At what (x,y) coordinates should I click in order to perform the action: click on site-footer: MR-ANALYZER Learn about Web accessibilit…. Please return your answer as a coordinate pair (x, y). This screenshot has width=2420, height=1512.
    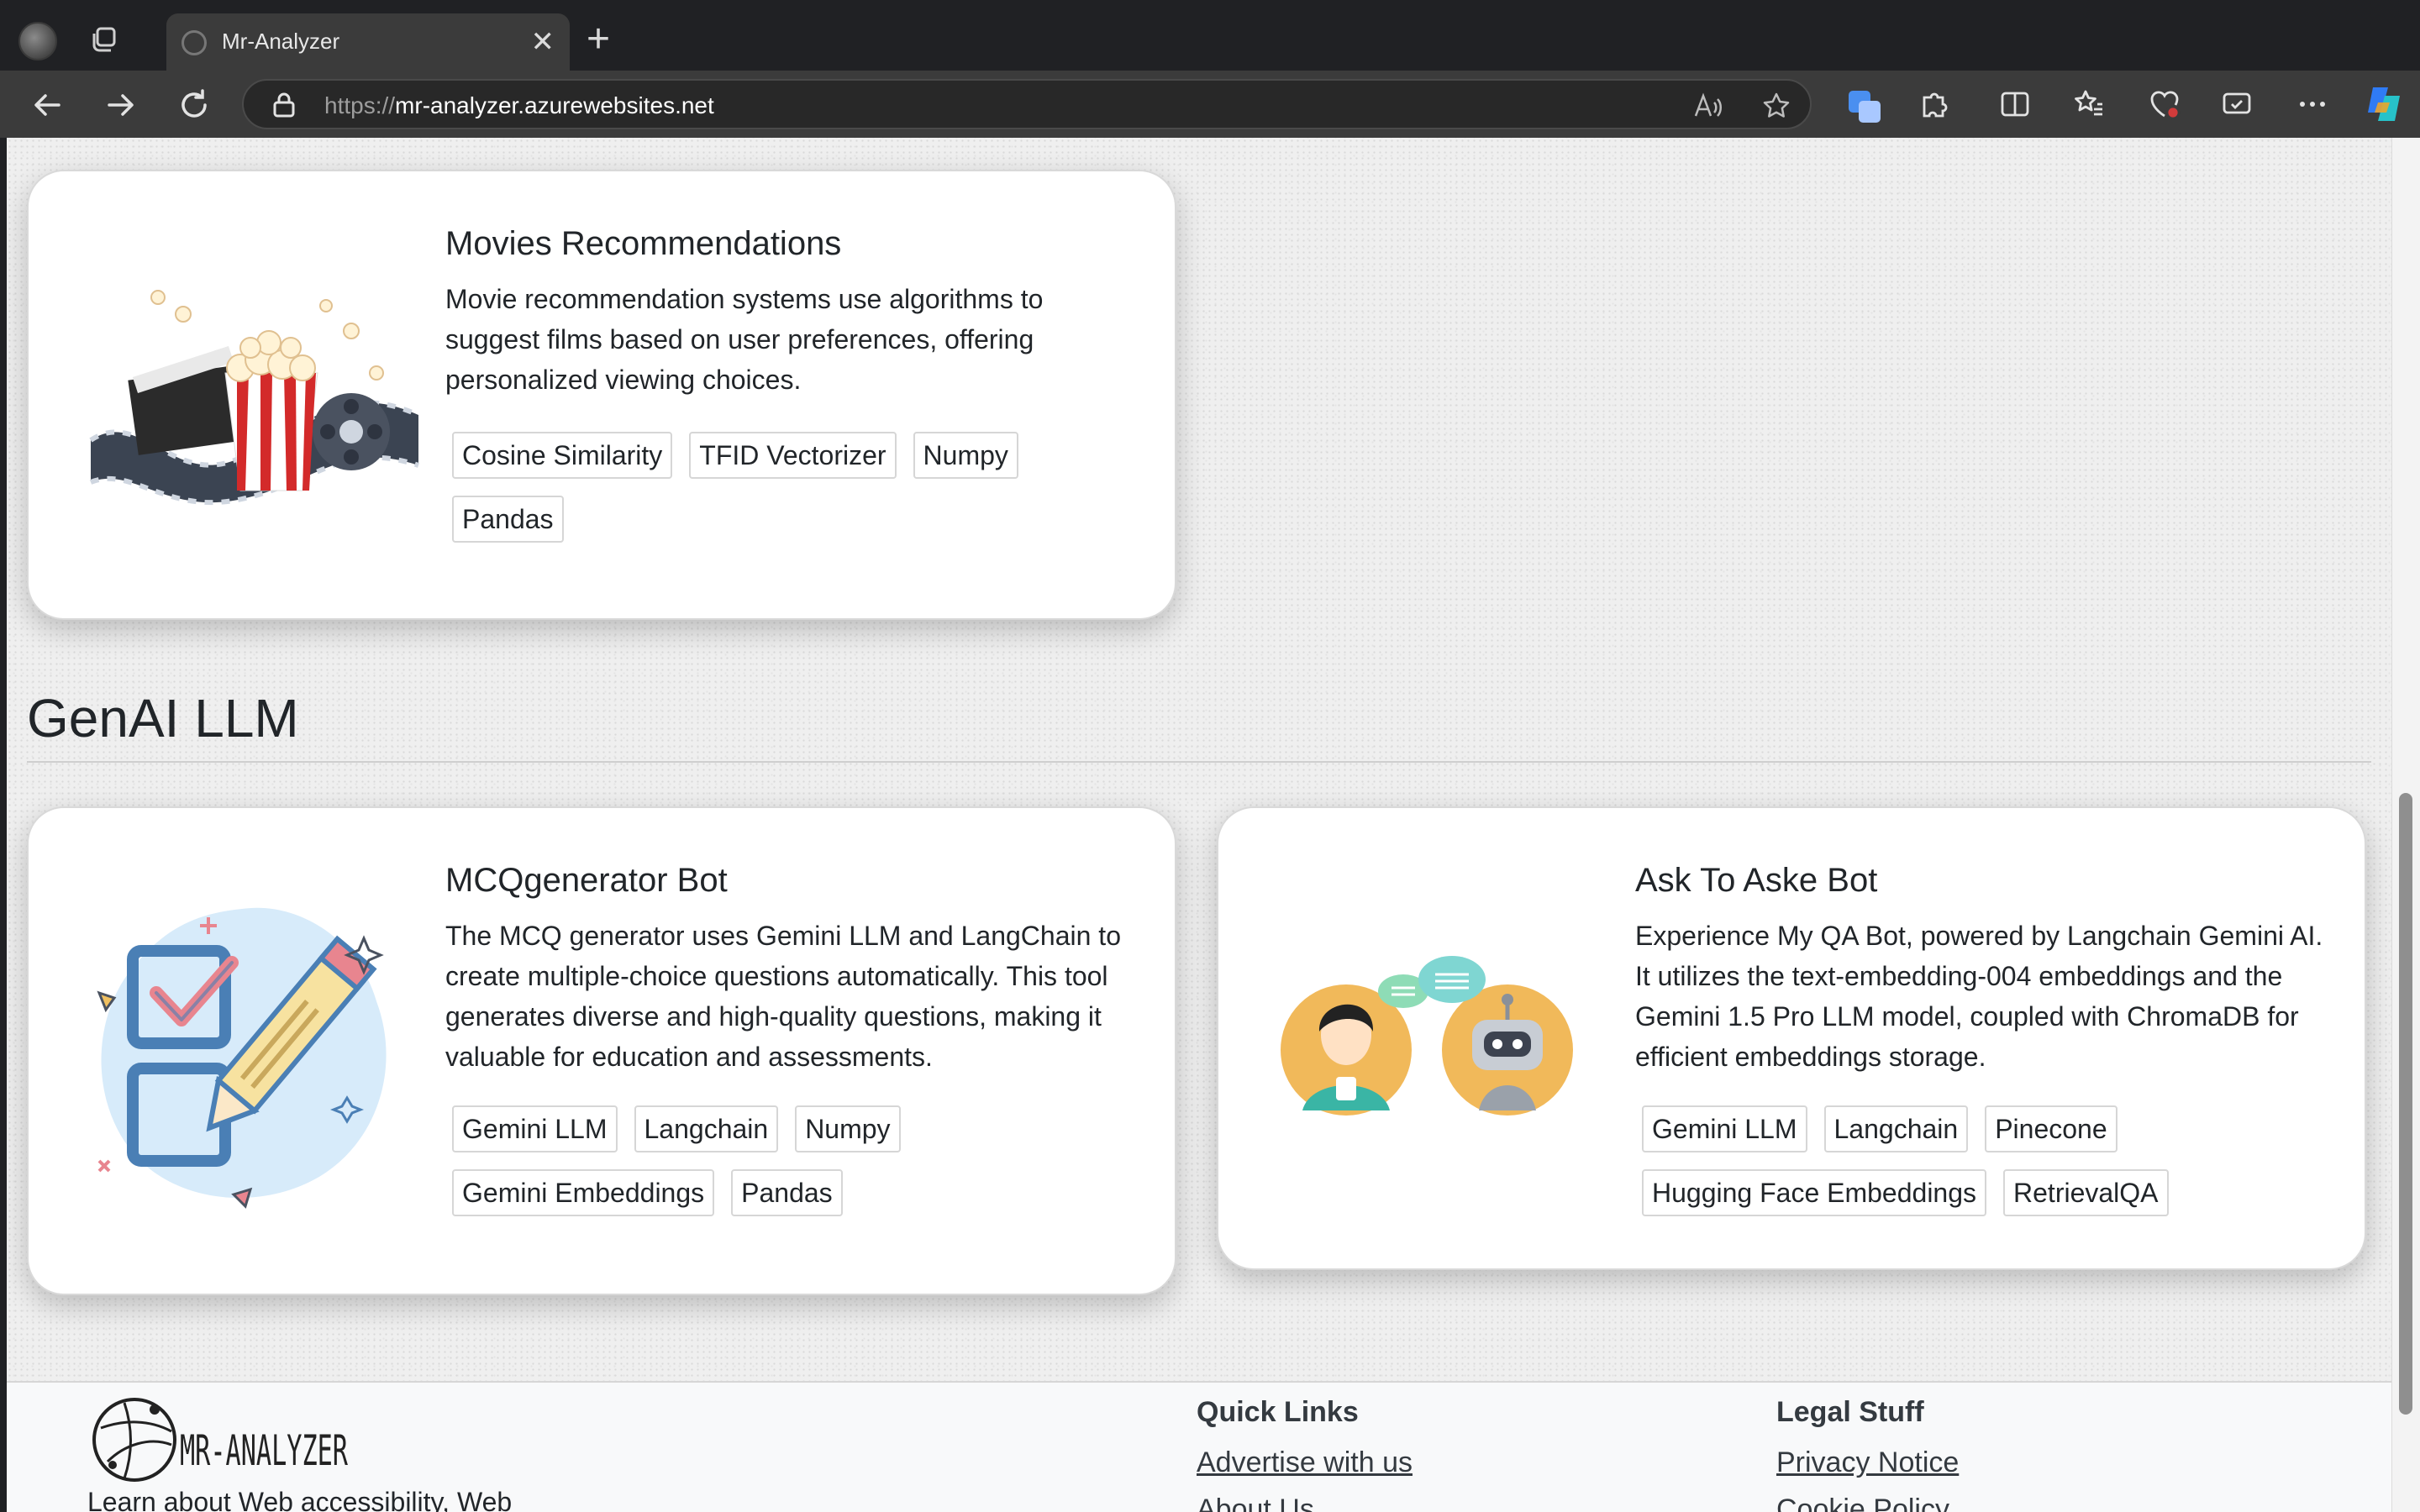
    Looking at the image, I should click on (1199, 1446).